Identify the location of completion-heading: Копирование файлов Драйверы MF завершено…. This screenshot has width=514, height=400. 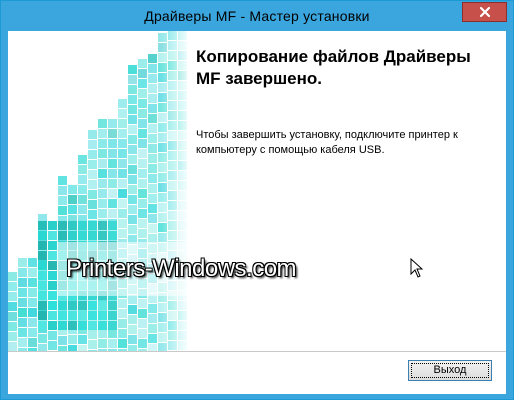
(346, 68).